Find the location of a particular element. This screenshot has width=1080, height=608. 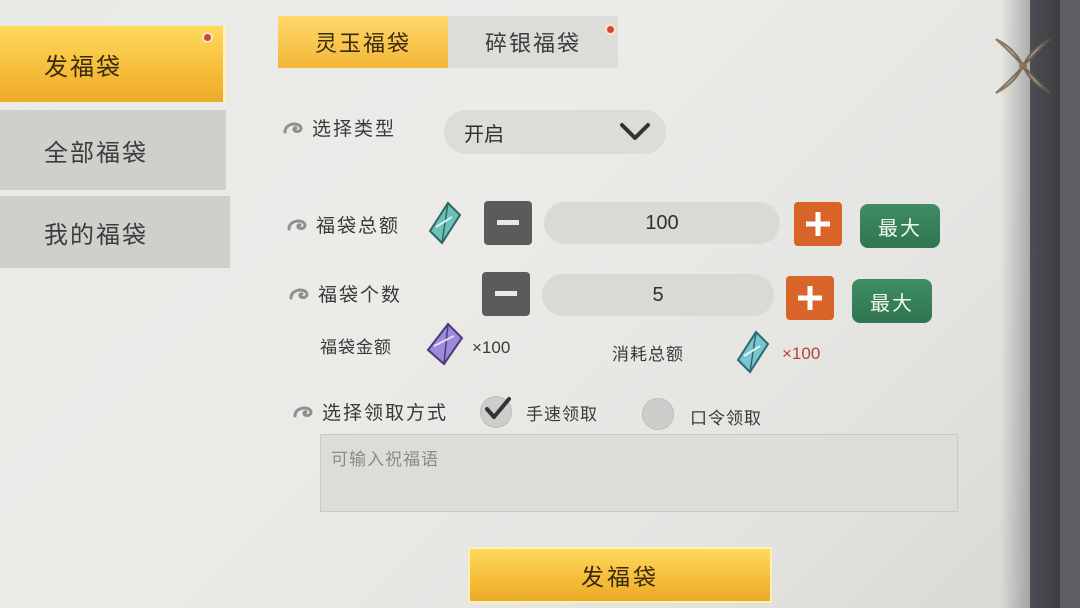

tab-silver-bag: 碎银福袋 is located at coordinates (533, 42).